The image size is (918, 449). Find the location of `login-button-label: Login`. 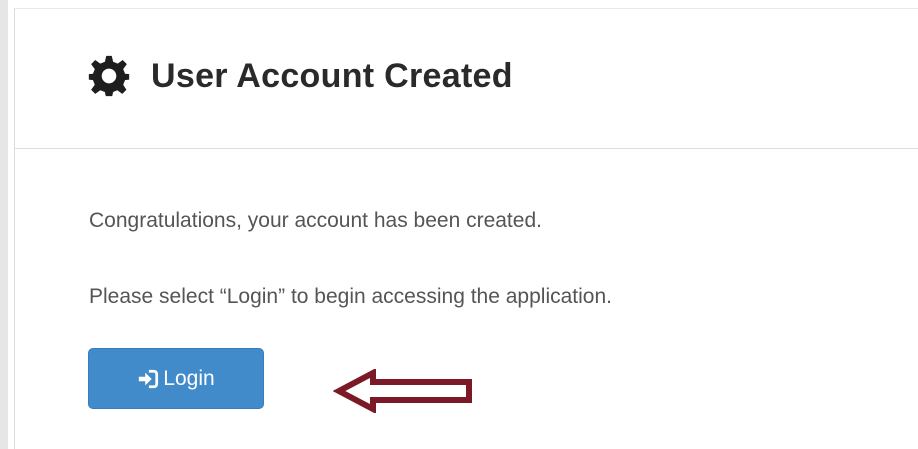

login-button-label: Login is located at coordinates (189, 378).